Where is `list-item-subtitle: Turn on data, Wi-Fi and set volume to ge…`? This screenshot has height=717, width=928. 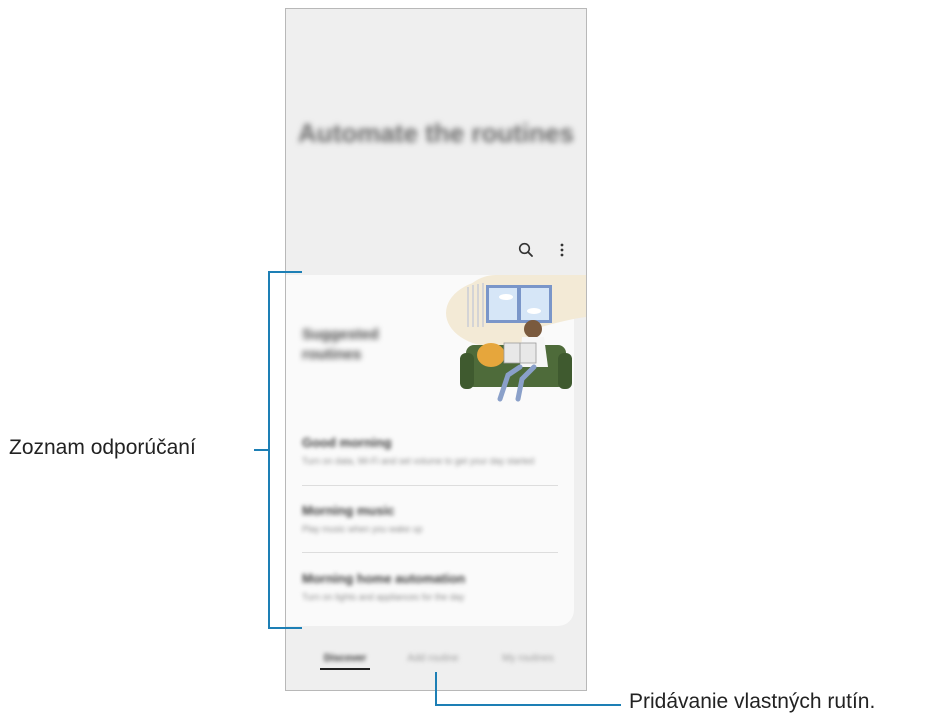 list-item-subtitle: Turn on data, Wi-Fi and set volume to ge… is located at coordinates (418, 461).